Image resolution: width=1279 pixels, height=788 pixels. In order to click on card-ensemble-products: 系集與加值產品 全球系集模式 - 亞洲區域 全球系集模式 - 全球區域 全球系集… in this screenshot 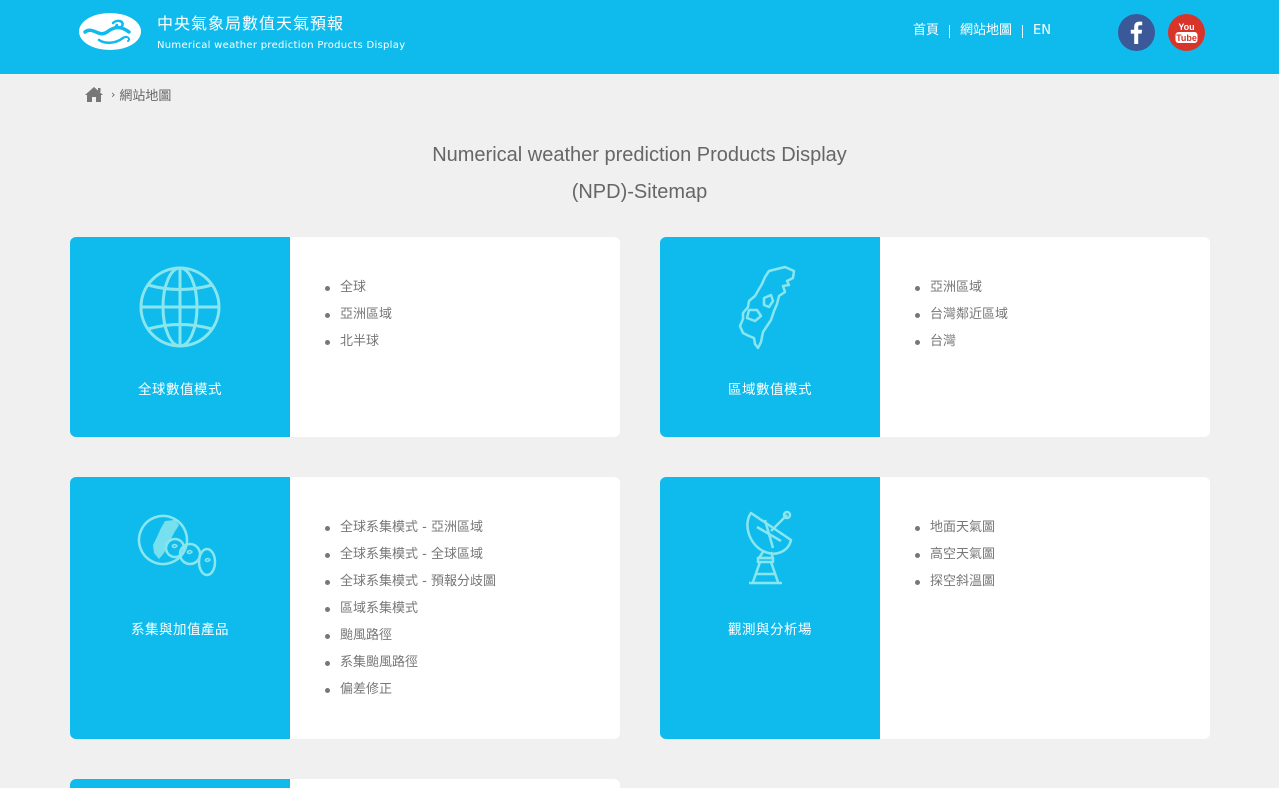, I will do `click(345, 608)`.